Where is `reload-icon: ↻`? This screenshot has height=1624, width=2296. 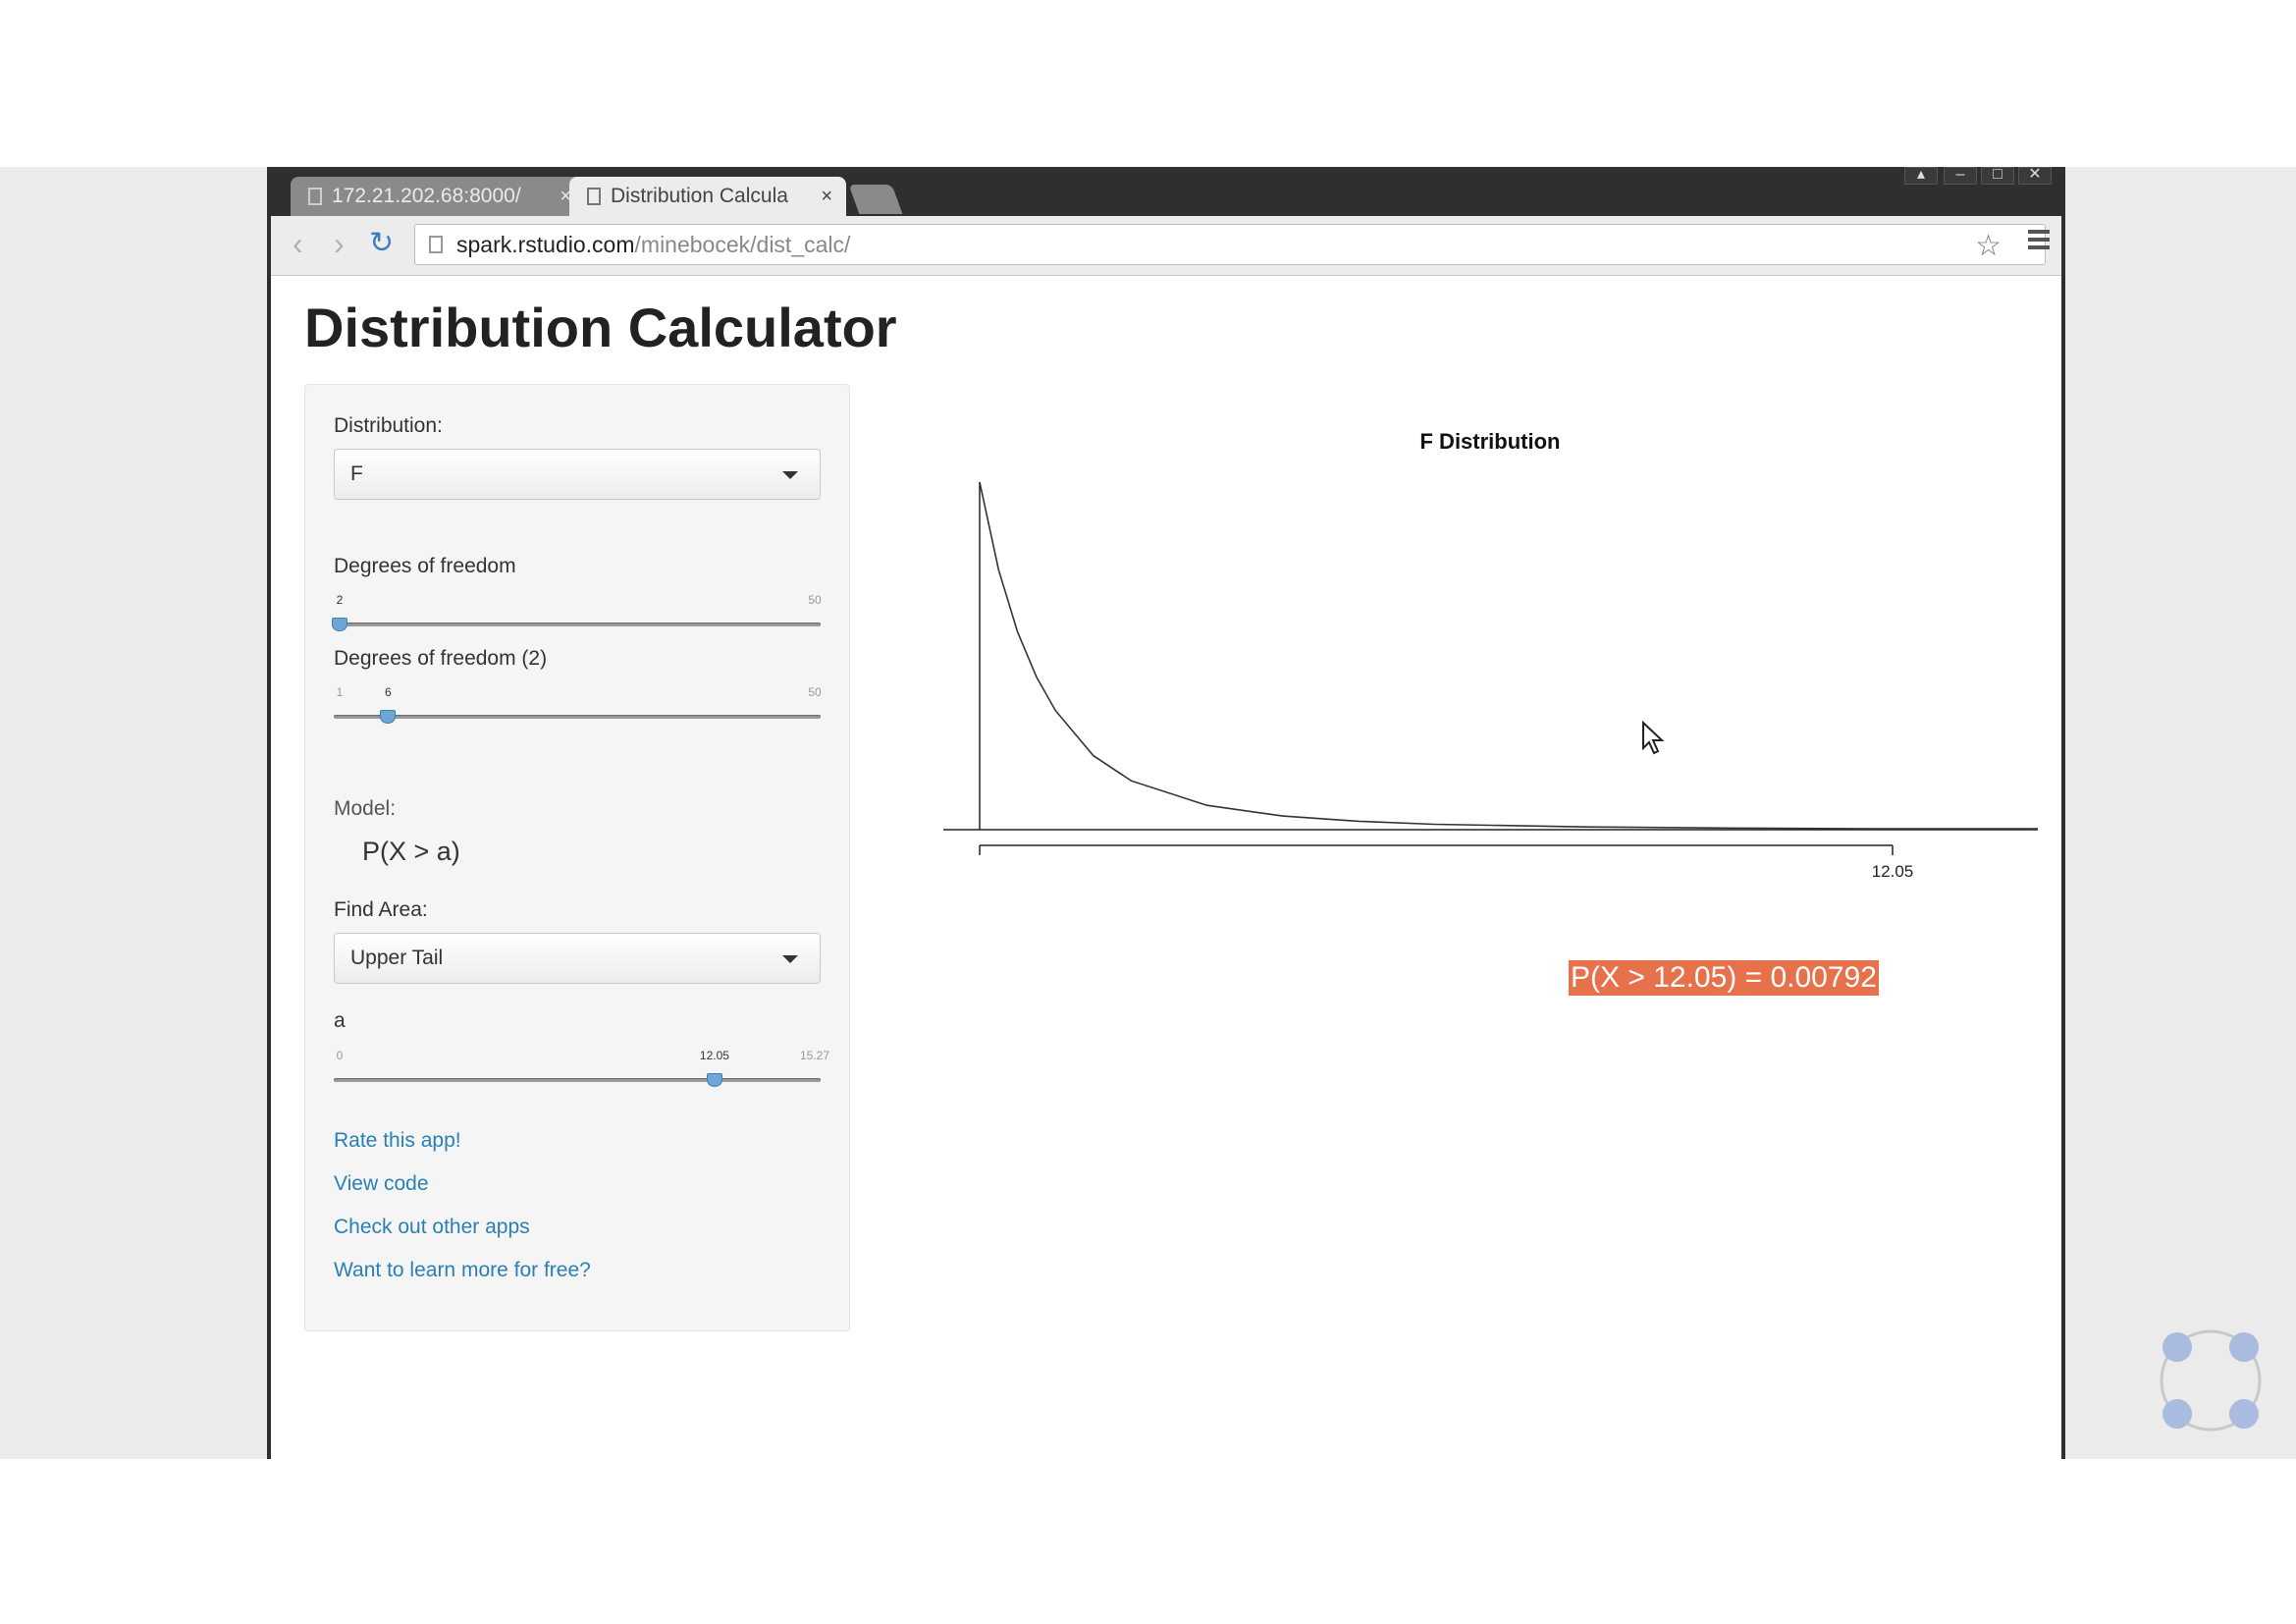 reload-icon: ↻ is located at coordinates (381, 243).